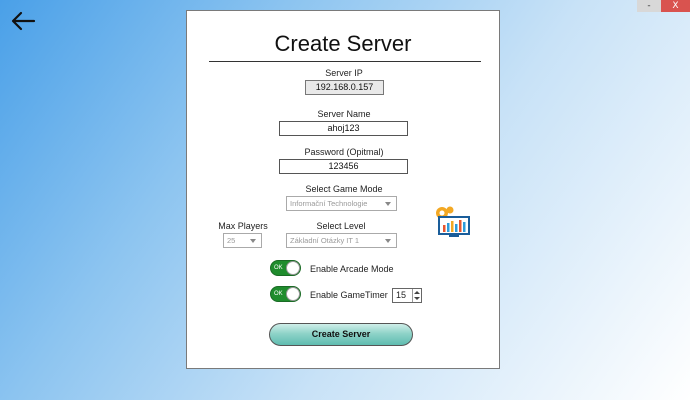 This screenshot has width=690, height=400. What do you see at coordinates (325, 240) in the screenshot?
I see `level-value: Základní Otázky IT 1` at bounding box center [325, 240].